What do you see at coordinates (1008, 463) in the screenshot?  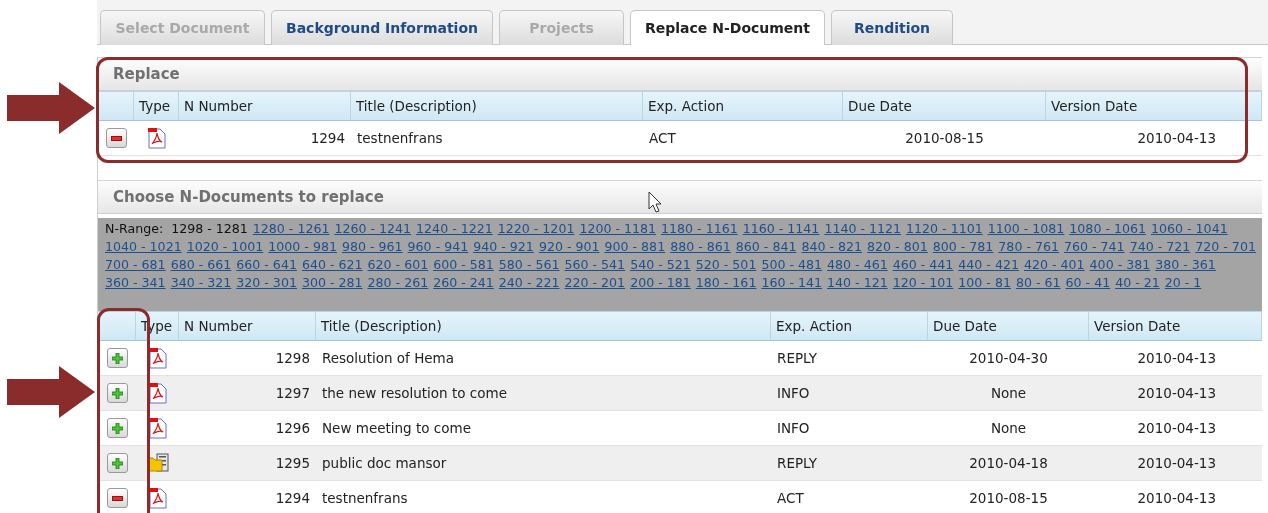 I see `table-cell: 2010-04-18` at bounding box center [1008, 463].